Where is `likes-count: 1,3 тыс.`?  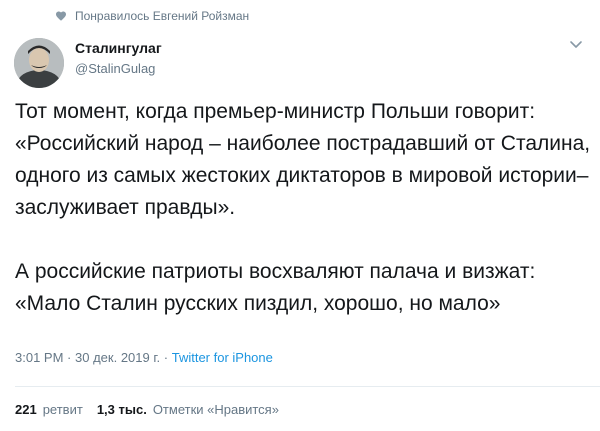 likes-count: 1,3 тыс. is located at coordinates (121, 409).